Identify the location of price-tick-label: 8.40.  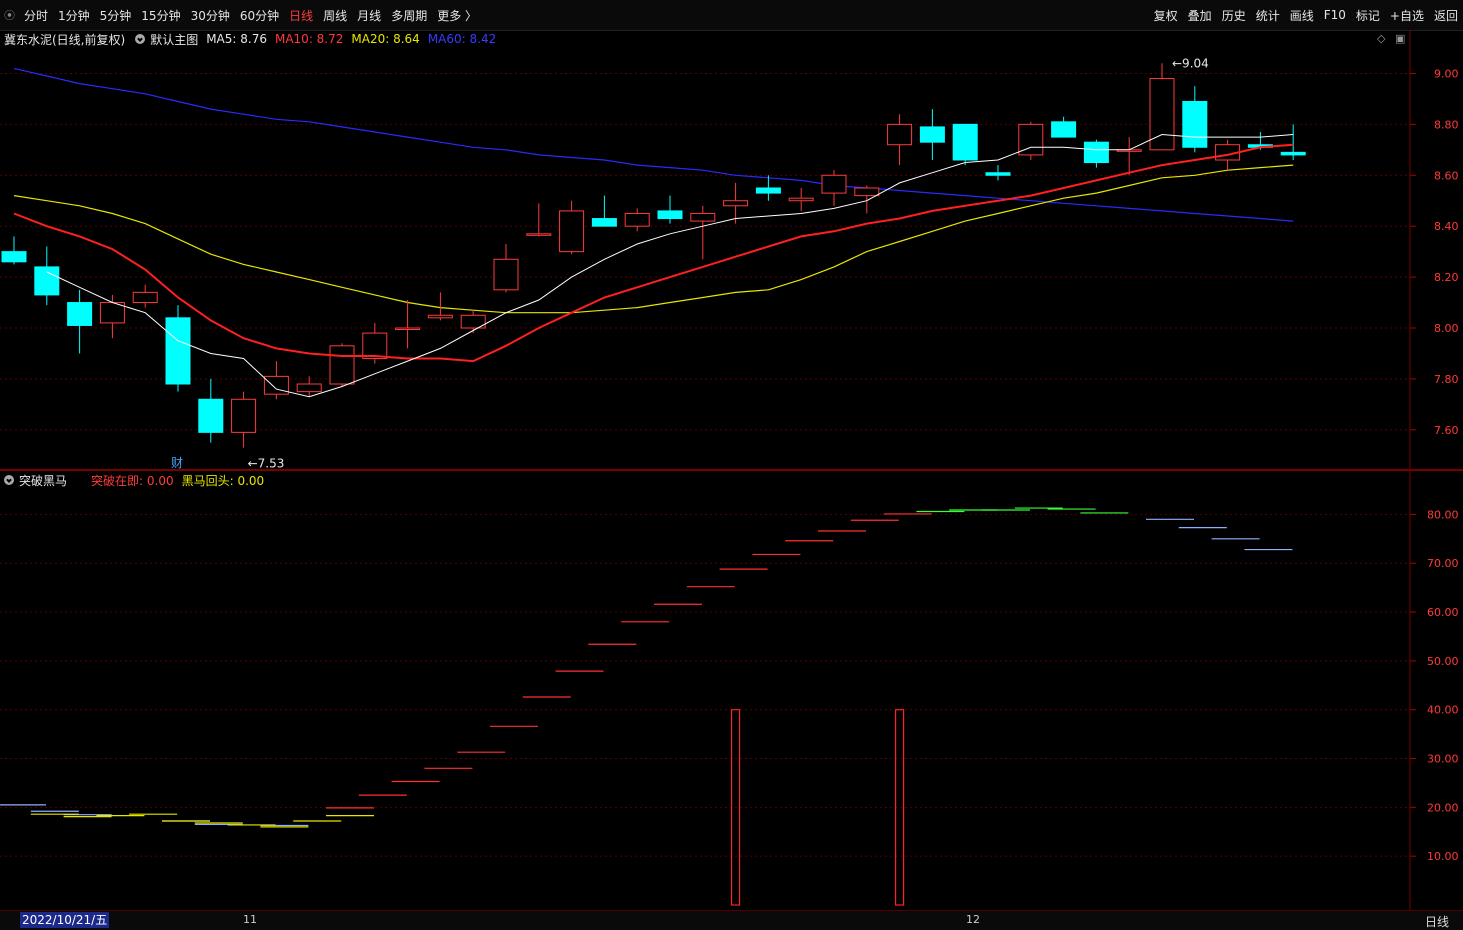
(1446, 226).